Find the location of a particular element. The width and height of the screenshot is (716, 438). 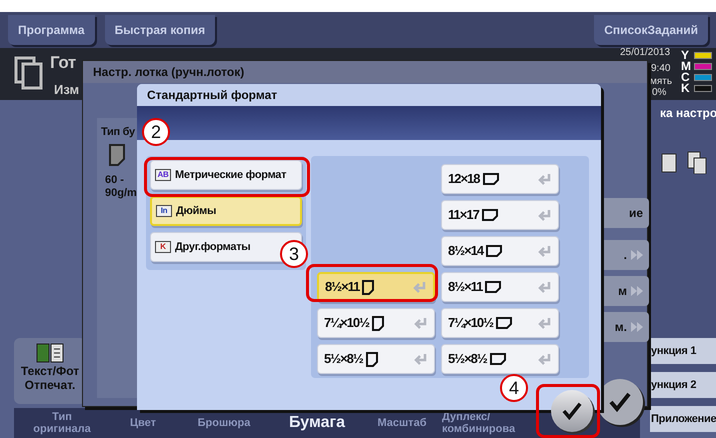

top-bar-button: СписокЗаданий is located at coordinates (651, 30).